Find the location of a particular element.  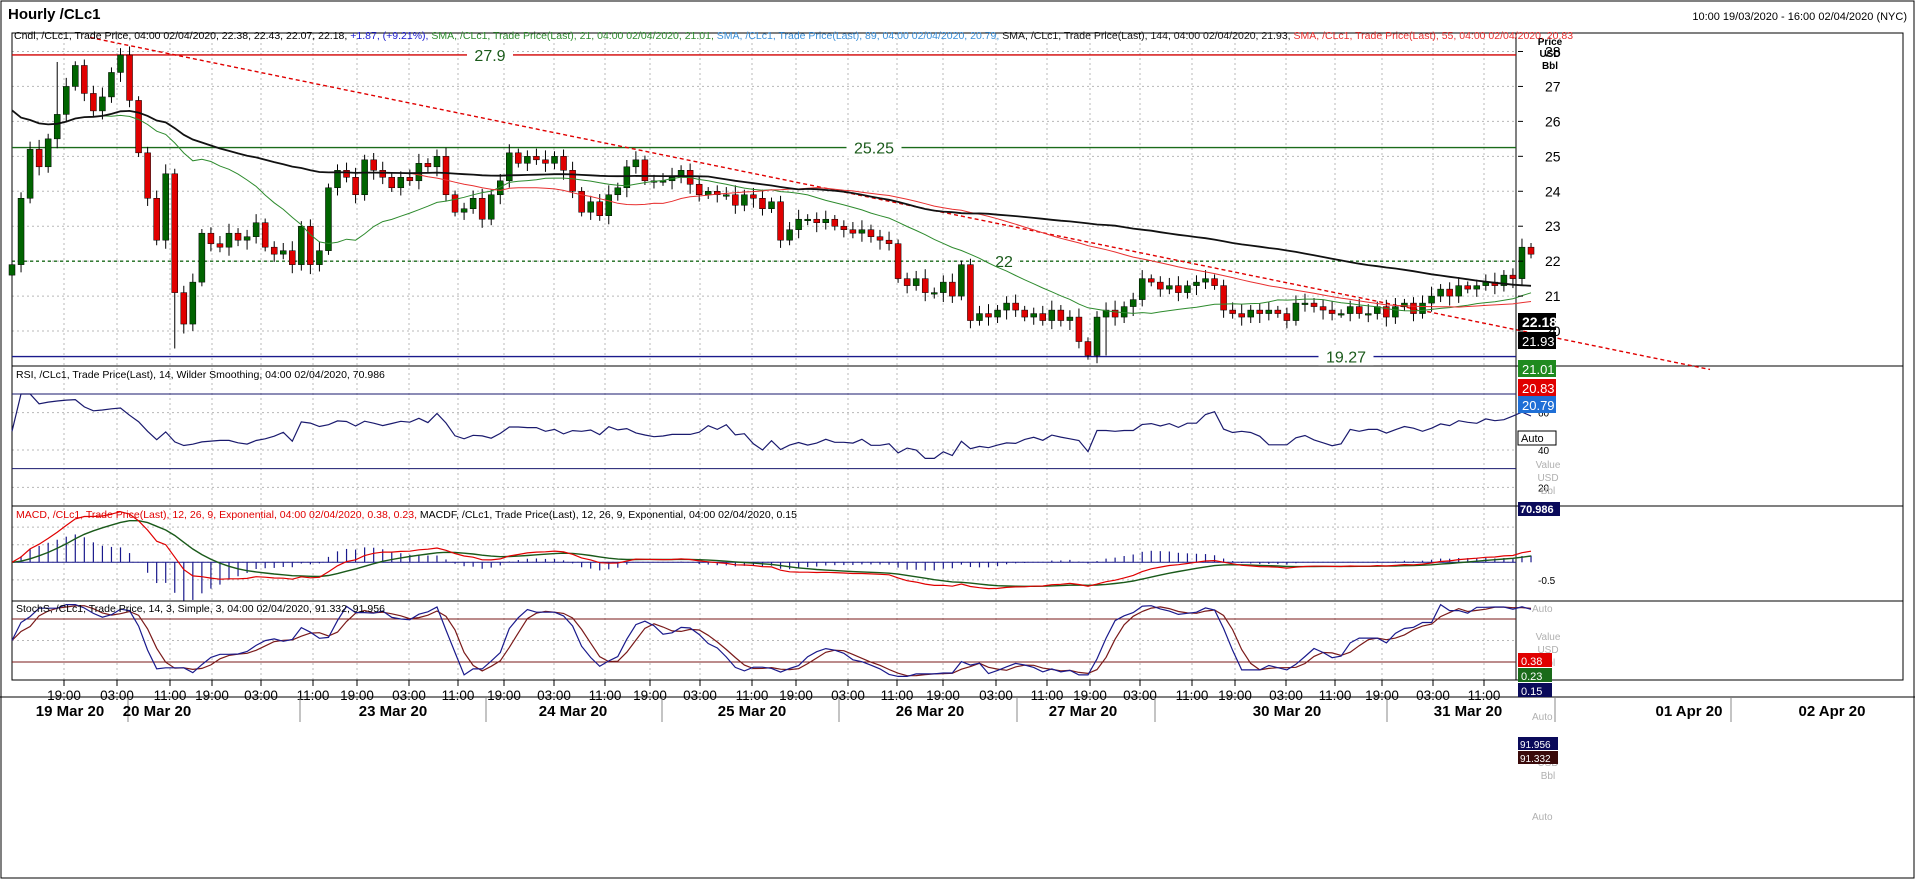

macd-panel: -0.5 is located at coordinates (783, 556).